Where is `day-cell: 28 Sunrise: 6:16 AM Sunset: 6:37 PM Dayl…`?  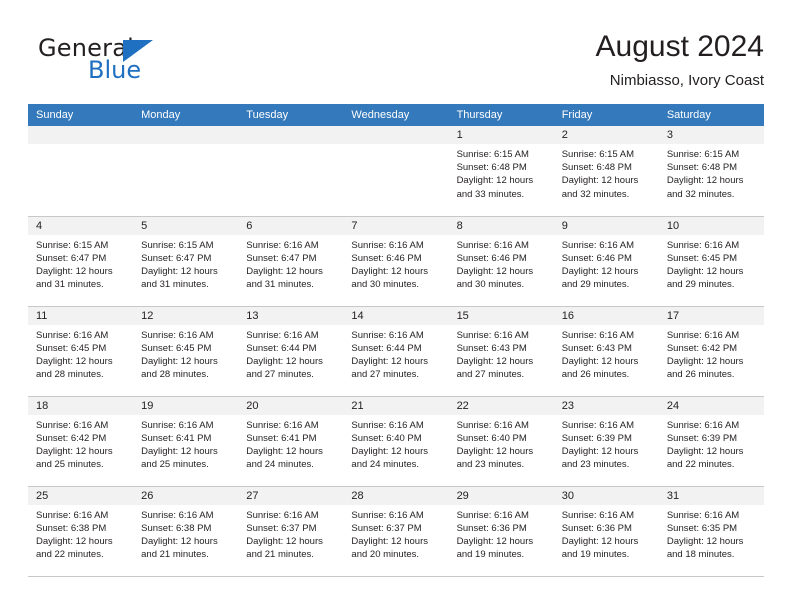 day-cell: 28 Sunrise: 6:16 AM Sunset: 6:37 PM Dayl… is located at coordinates (396, 531).